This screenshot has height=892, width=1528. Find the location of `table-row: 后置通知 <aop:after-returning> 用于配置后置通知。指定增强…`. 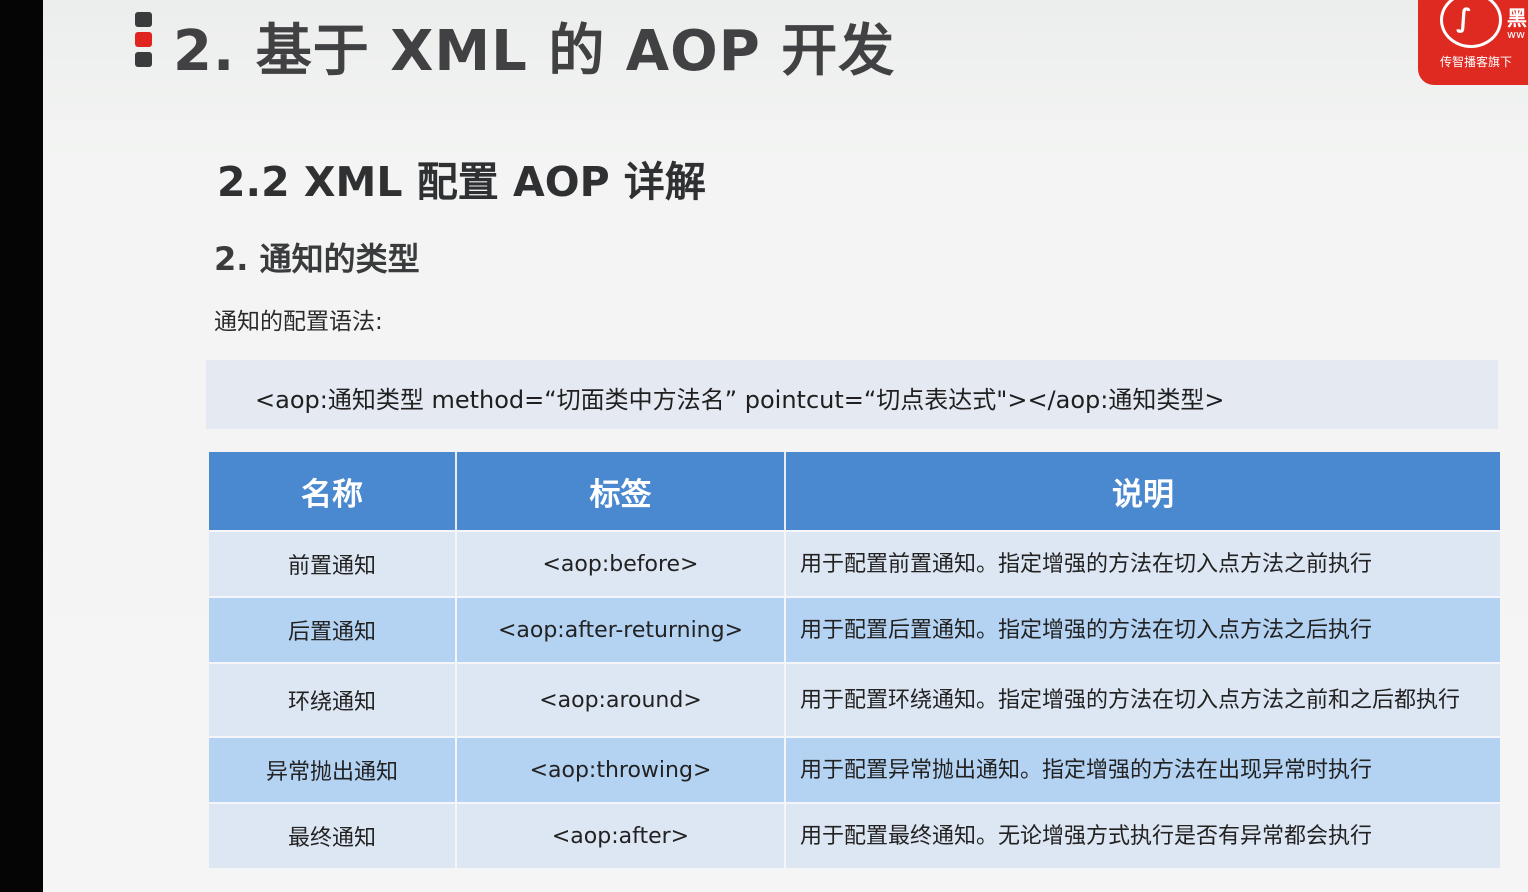

table-row: 后置通知 <aop:after-returning> 用于配置后置通知。指定增强… is located at coordinates (854, 629).